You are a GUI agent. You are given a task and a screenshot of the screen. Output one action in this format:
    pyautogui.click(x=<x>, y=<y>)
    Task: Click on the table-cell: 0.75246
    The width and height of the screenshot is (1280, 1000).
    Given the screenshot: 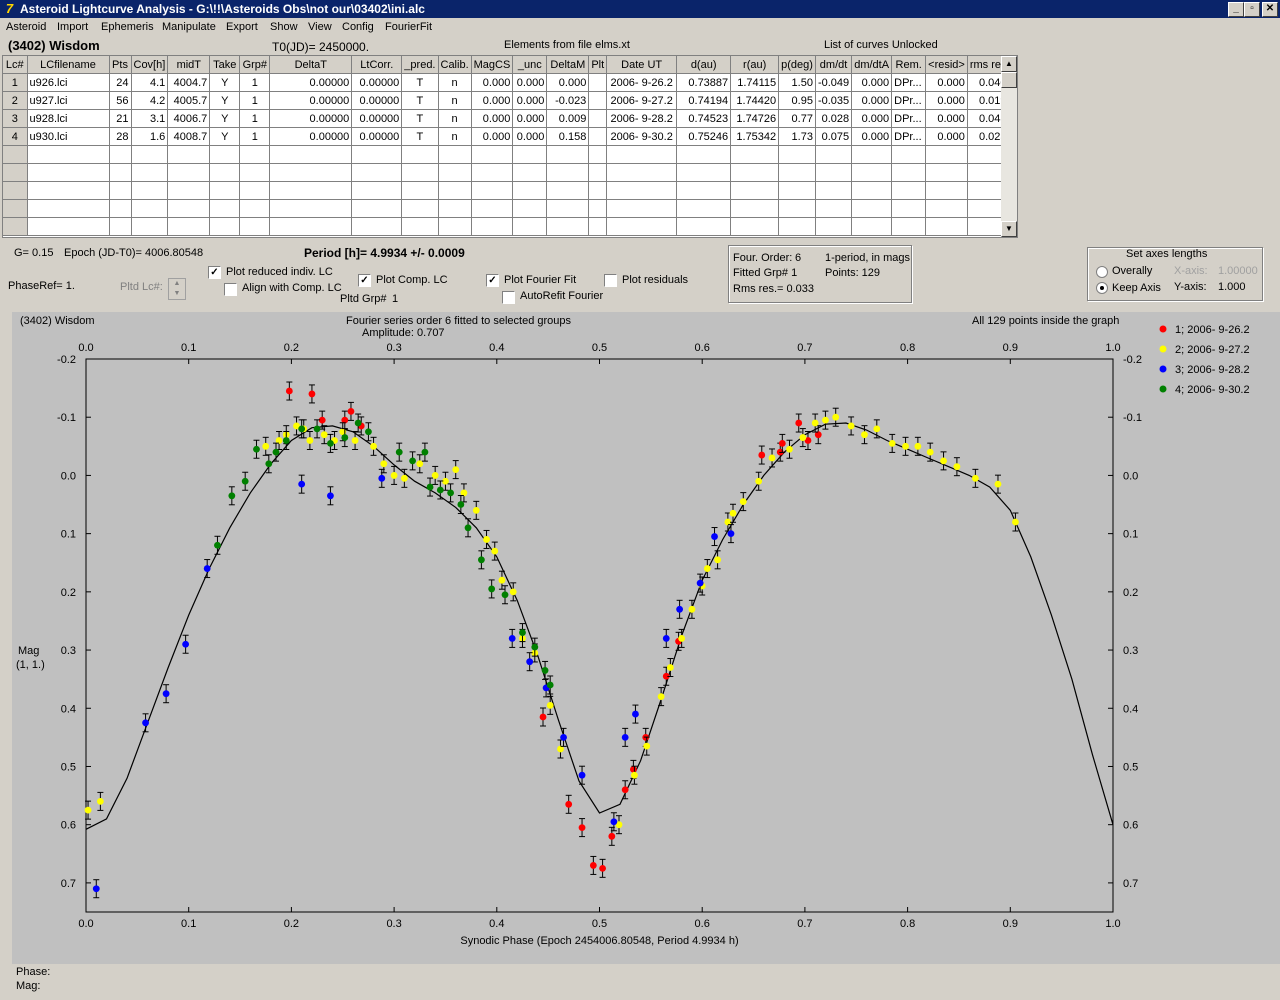 What is the action you would take?
    pyautogui.click(x=704, y=136)
    